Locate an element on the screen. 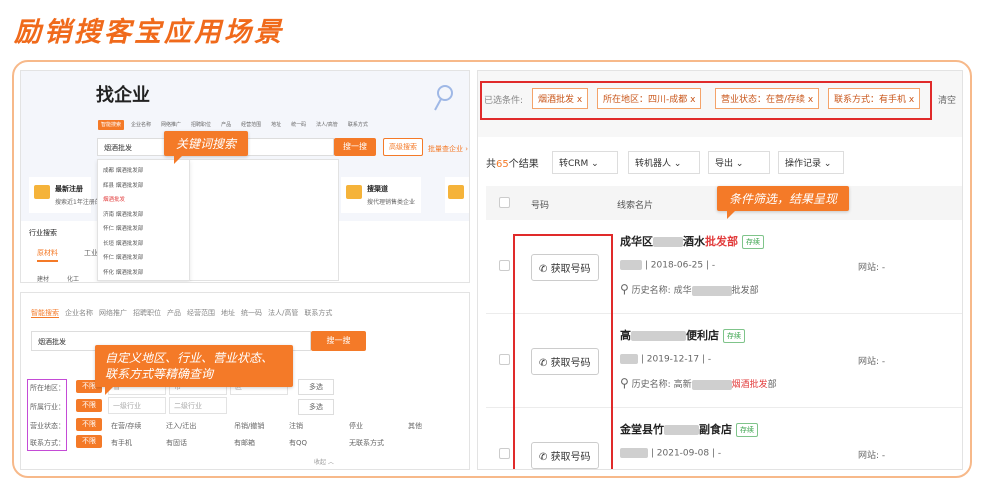 The image size is (983, 485). company-name: 高便利店 存续 is located at coordinates (682, 335).